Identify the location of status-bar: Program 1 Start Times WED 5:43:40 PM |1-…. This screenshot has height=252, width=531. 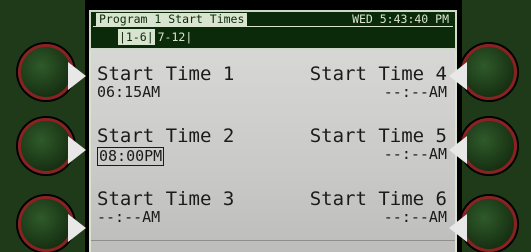
(273, 30).